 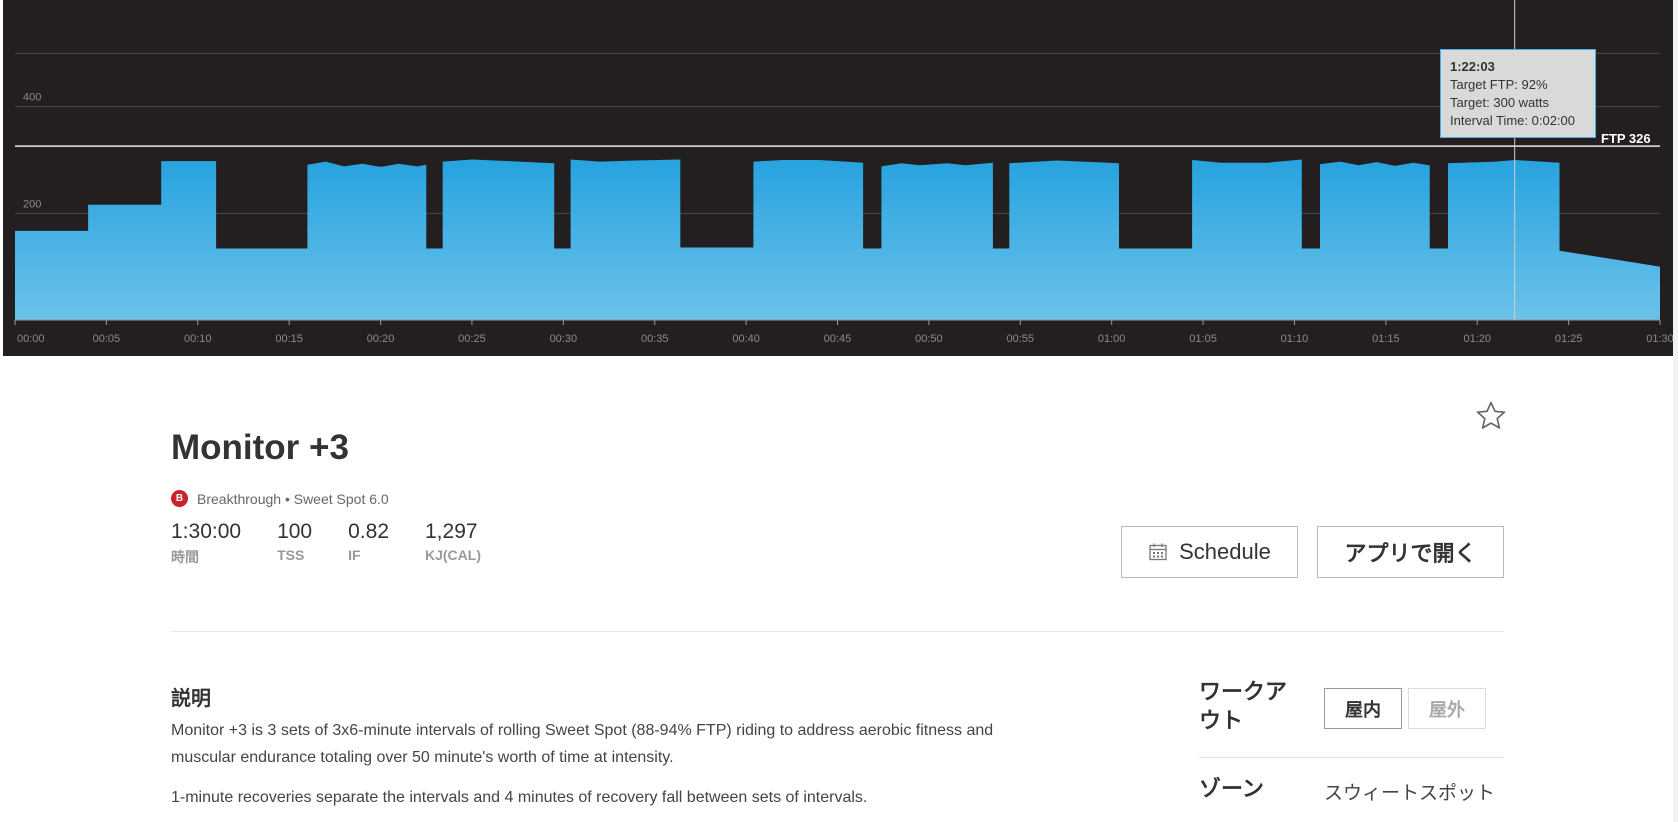 I want to click on calendar-icon, so click(x=1158, y=552).